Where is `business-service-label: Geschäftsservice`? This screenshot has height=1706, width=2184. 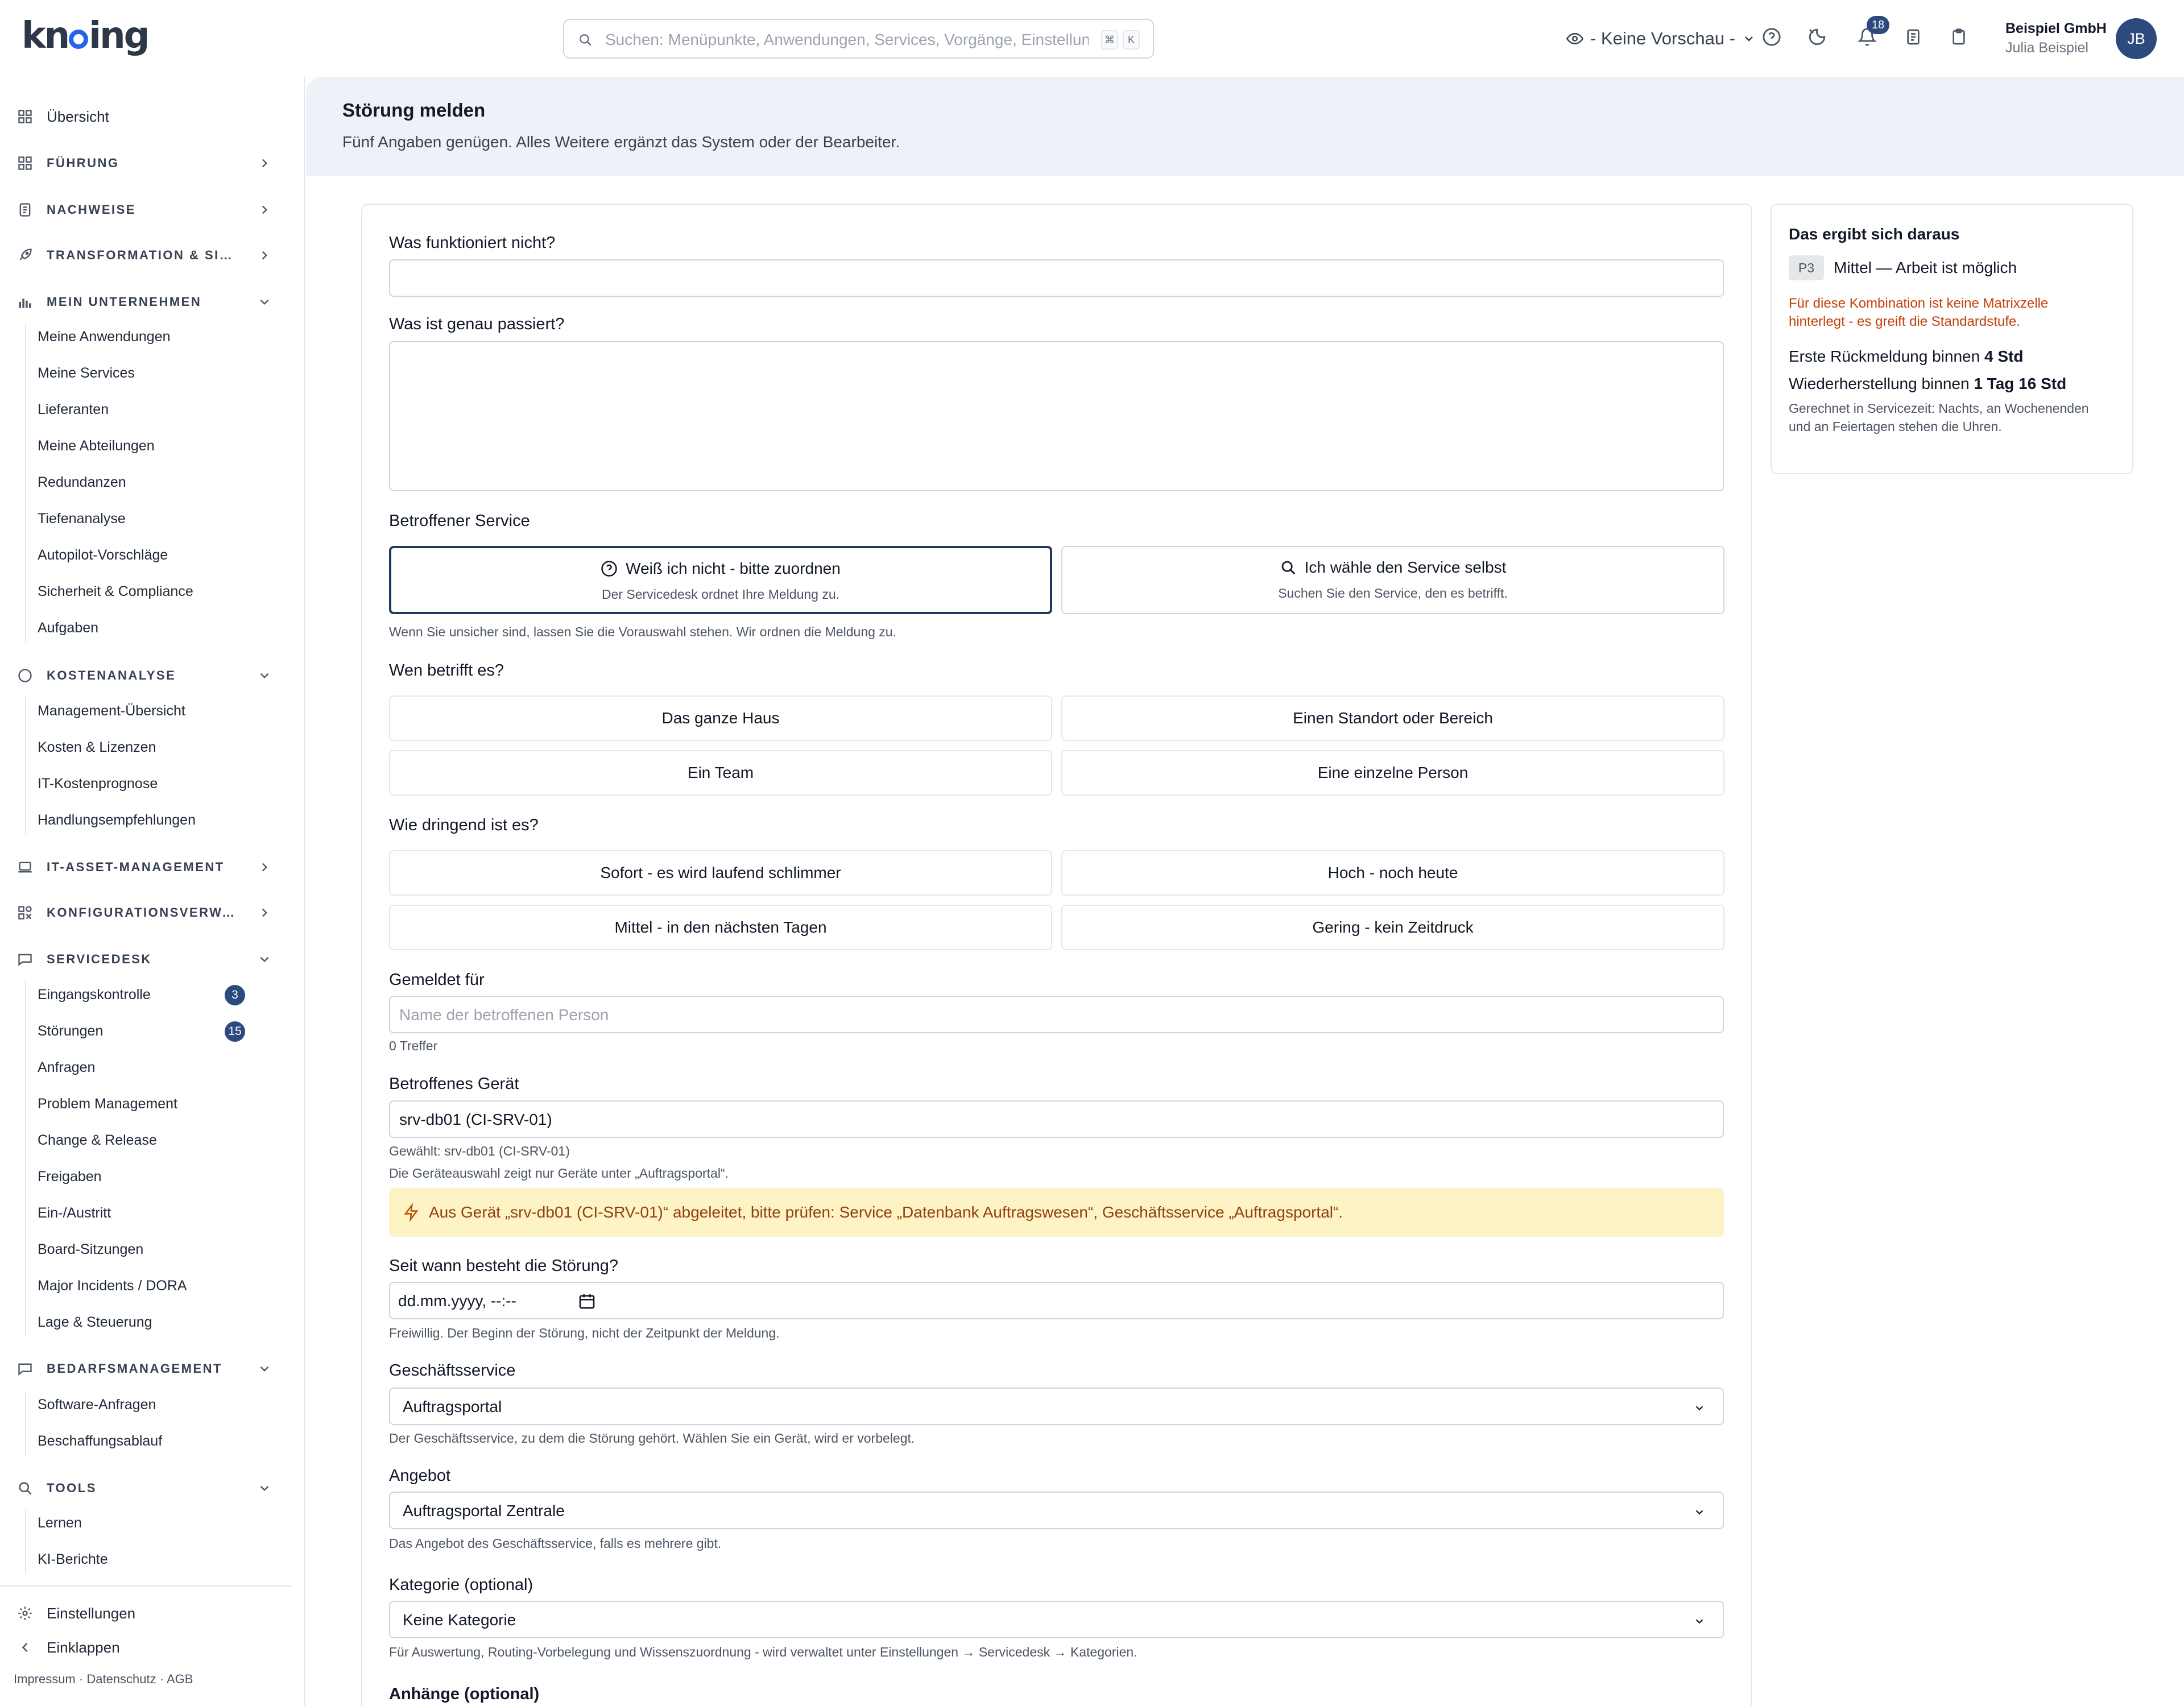 business-service-label: Geschäftsservice is located at coordinates (452, 1370).